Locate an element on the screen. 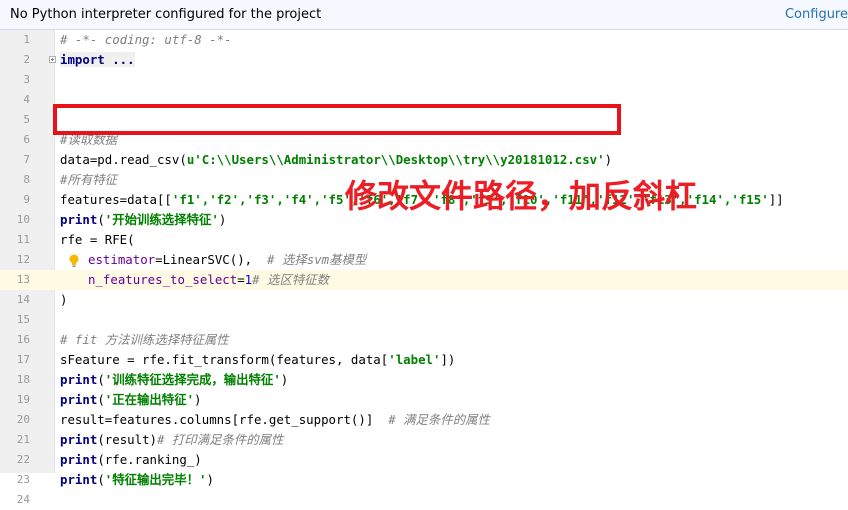  line-number: 10 is located at coordinates (23, 219).